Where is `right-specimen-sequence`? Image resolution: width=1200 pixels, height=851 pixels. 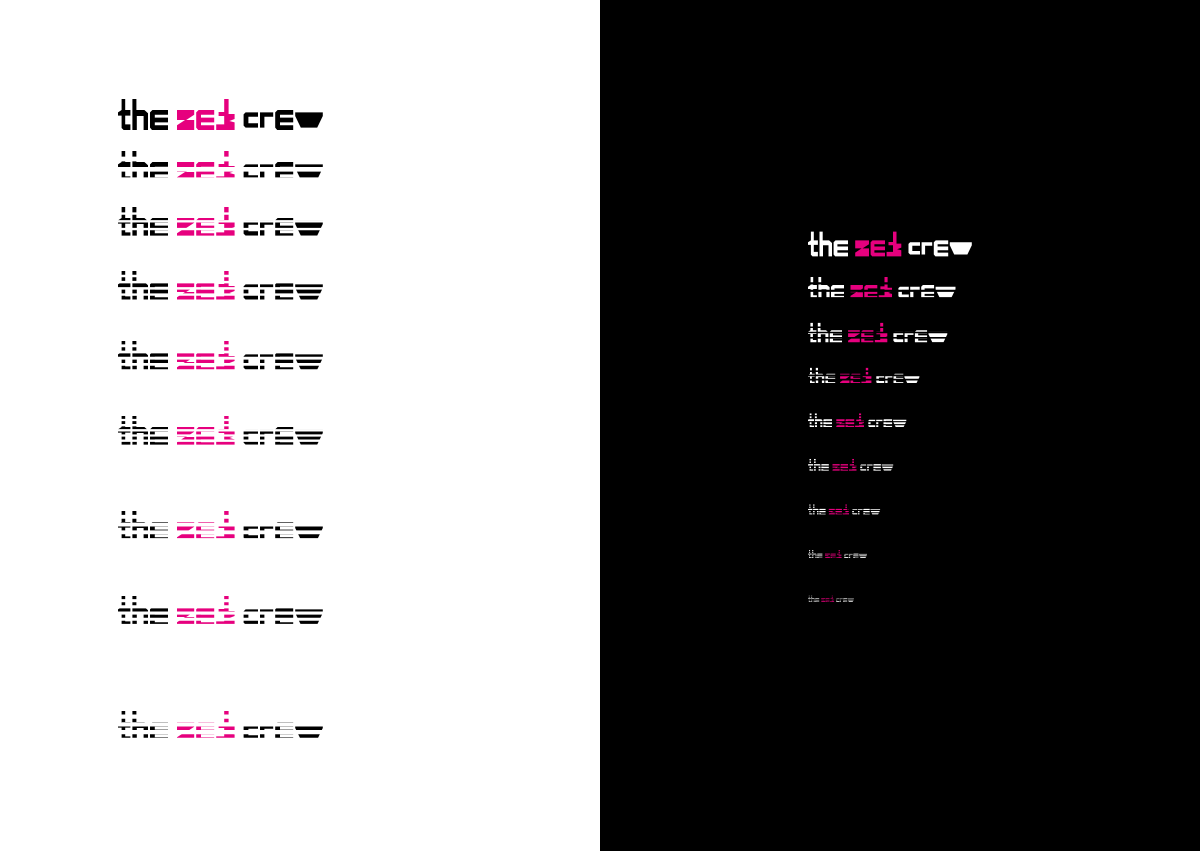
right-specimen-sequence is located at coordinates (890, 416).